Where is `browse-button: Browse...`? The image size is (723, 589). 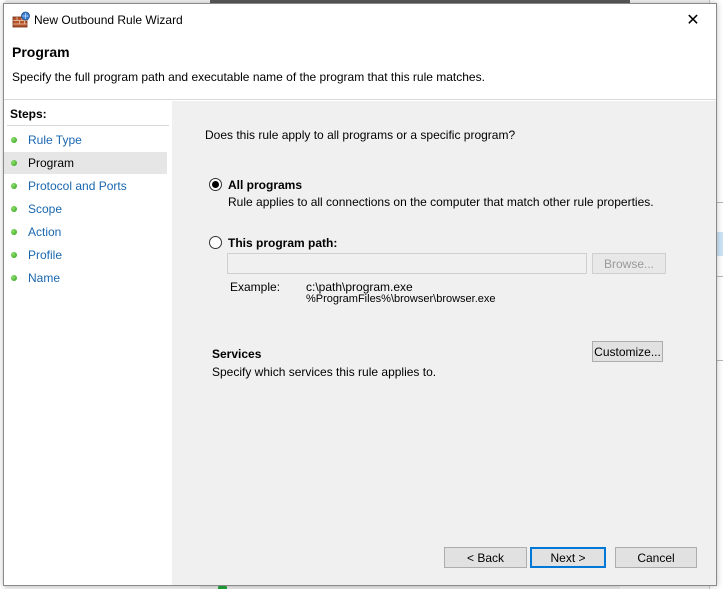 browse-button: Browse... is located at coordinates (629, 263).